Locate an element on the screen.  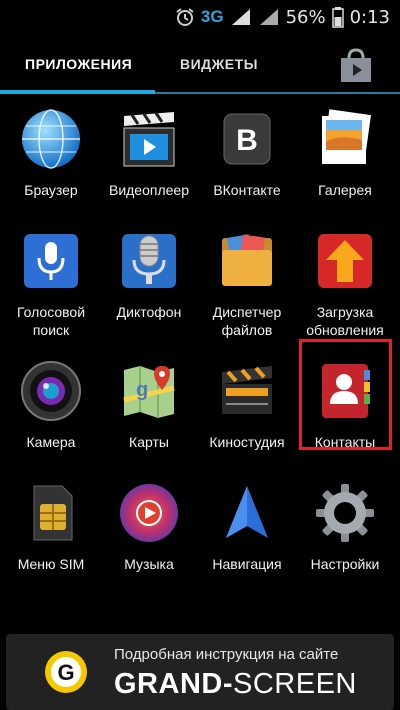
browser-globe-icon is located at coordinates (51, 139).